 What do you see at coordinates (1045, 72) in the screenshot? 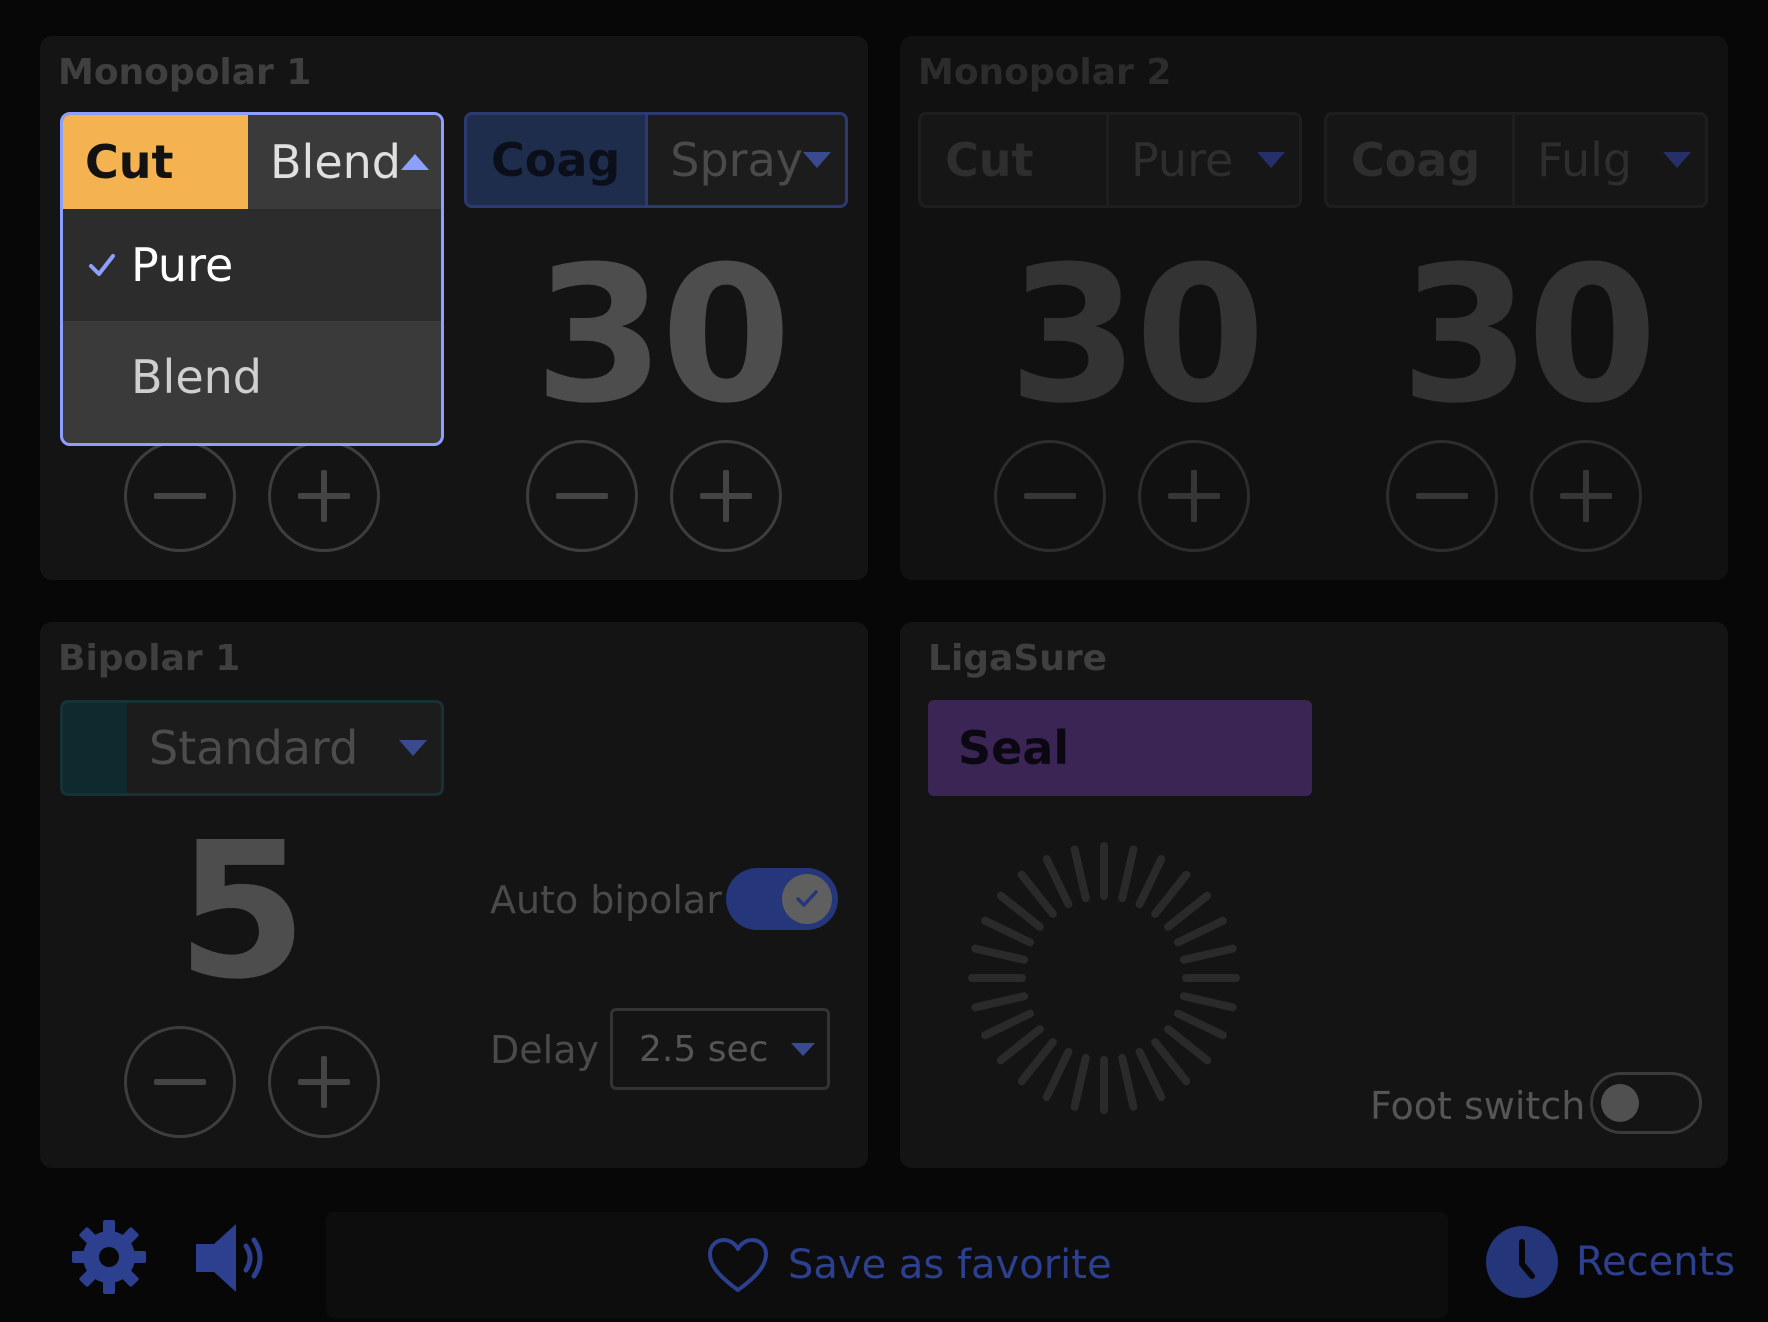
I see `panel-title: Monopolar 2` at bounding box center [1045, 72].